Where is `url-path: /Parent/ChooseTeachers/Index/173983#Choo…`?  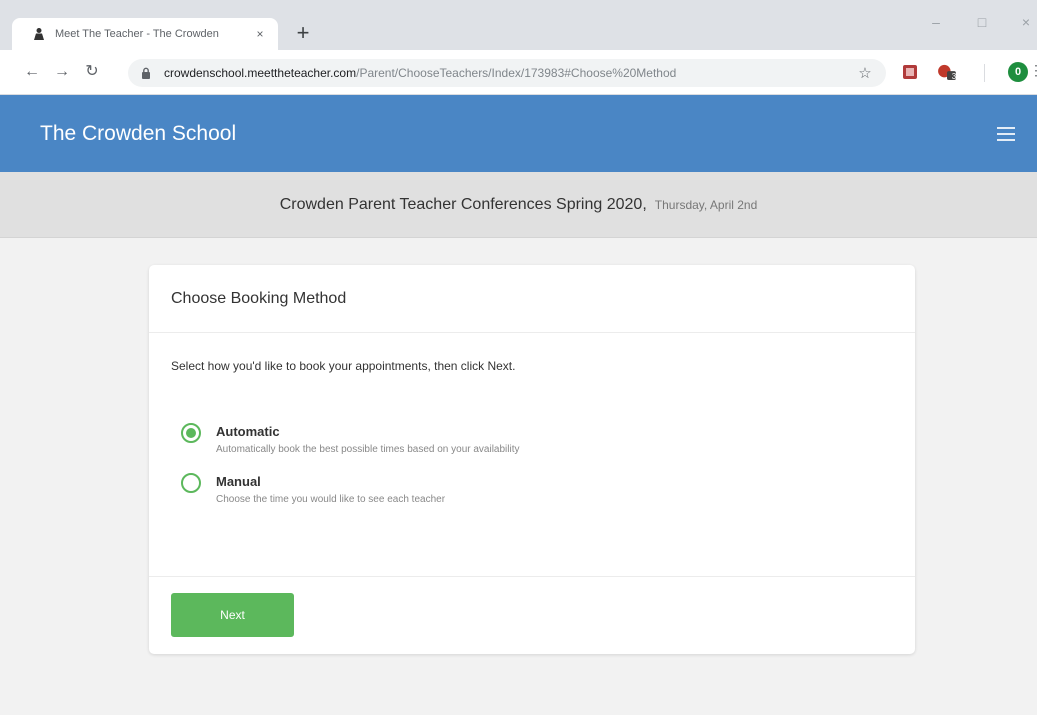
url-path: /Parent/ChooseTeachers/Index/173983#Choo… is located at coordinates (516, 73).